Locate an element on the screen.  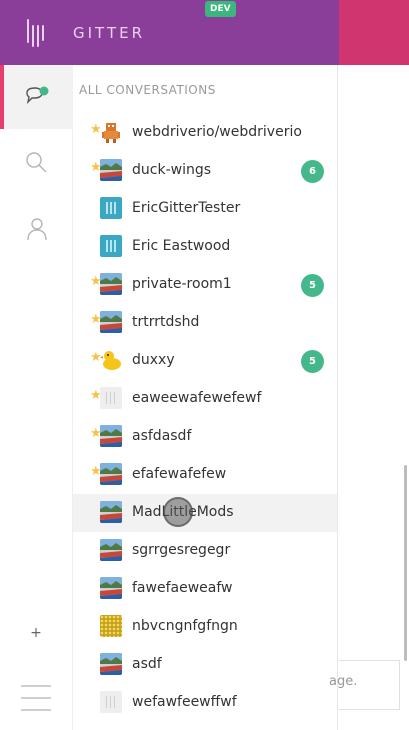
chat-scrollbar is located at coordinates (405, 563).